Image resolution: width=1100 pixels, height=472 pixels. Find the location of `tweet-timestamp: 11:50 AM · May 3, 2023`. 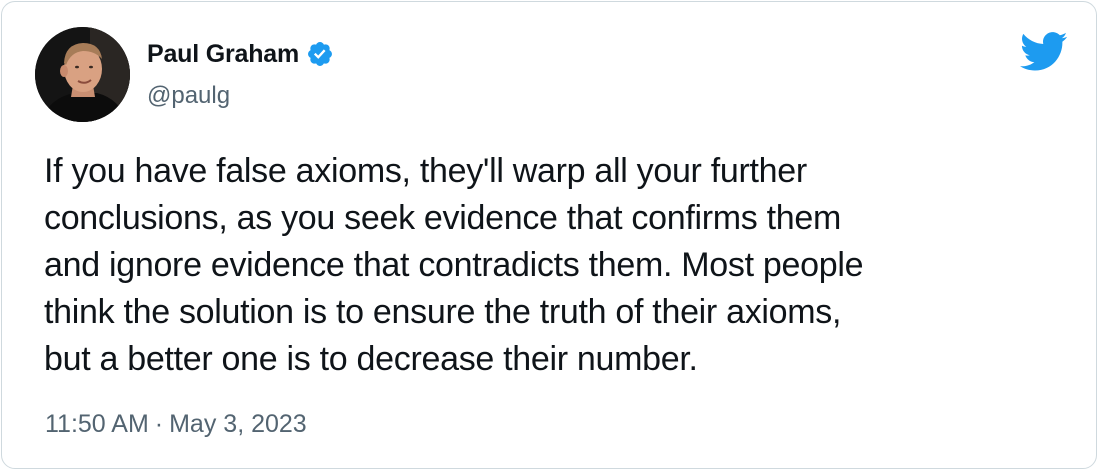

tweet-timestamp: 11:50 AM · May 3, 2023 is located at coordinates (176, 424).